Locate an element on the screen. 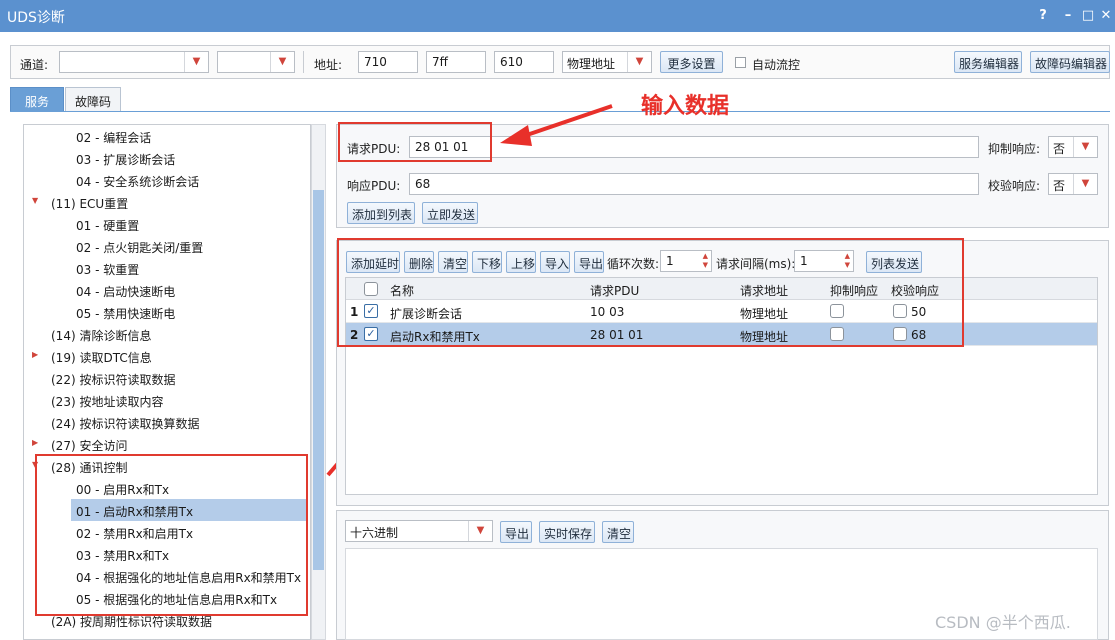 This screenshot has width=1115, height=640. arrow-right-icon is located at coordinates (556, 125).